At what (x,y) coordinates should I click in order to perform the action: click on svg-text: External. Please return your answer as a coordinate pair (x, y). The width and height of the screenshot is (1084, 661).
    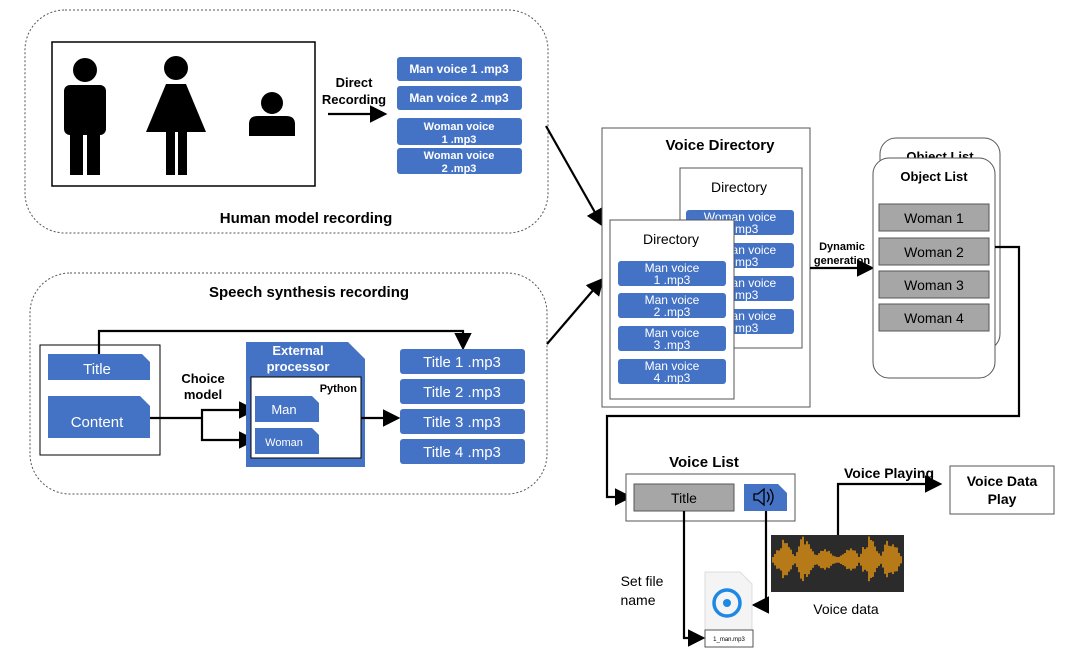
    Looking at the image, I should click on (297, 350).